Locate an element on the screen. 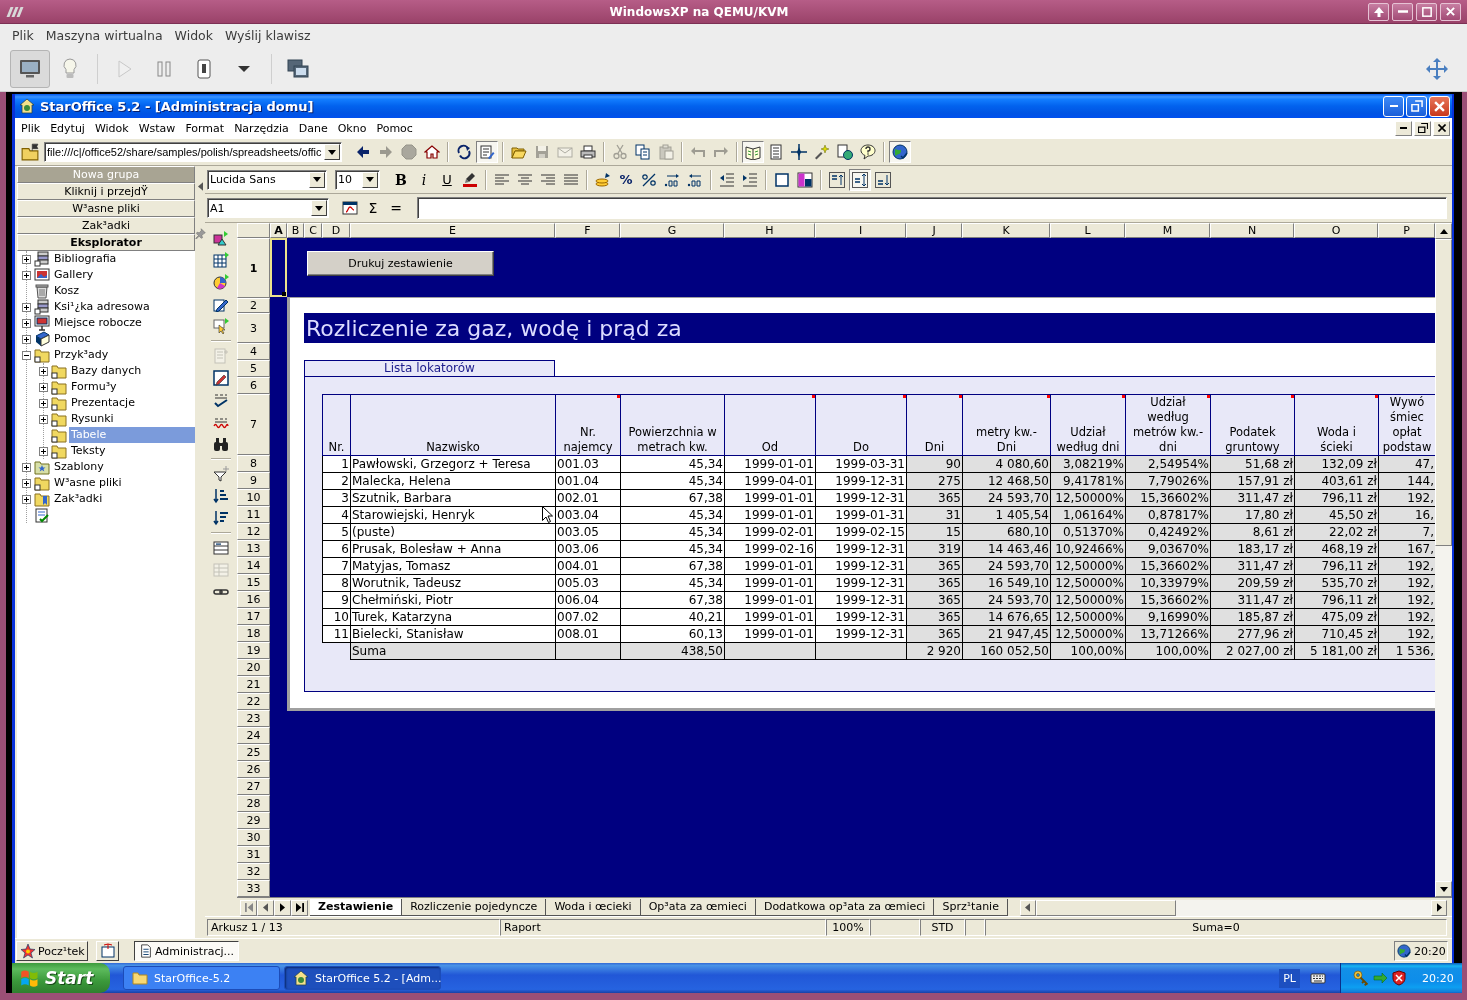 The height and width of the screenshot is (1000, 1467). column-header: F is located at coordinates (587, 230).